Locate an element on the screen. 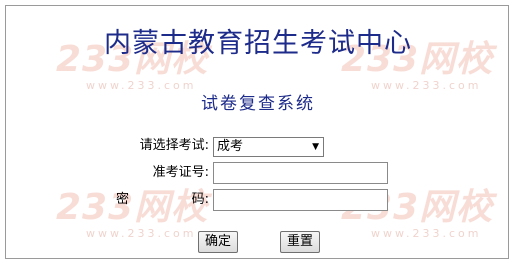  dropdown-arrow-icon: ▼ is located at coordinates (315, 147).